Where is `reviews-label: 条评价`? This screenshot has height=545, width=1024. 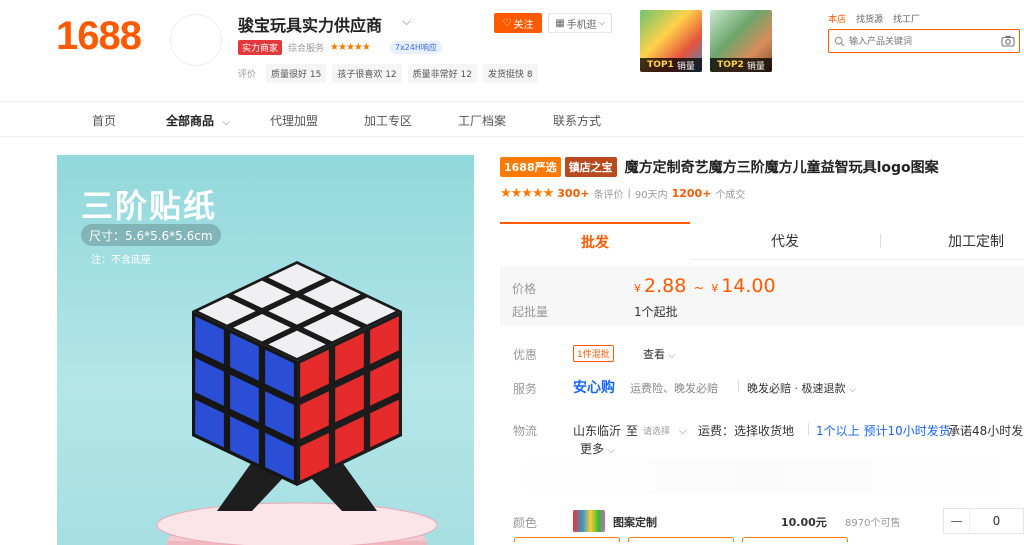
reviews-label: 条评价 is located at coordinates (608, 195).